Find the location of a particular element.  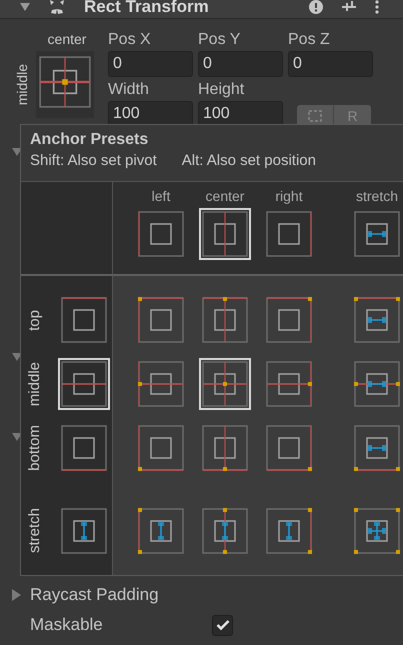

menu-icon is located at coordinates (377, 7).